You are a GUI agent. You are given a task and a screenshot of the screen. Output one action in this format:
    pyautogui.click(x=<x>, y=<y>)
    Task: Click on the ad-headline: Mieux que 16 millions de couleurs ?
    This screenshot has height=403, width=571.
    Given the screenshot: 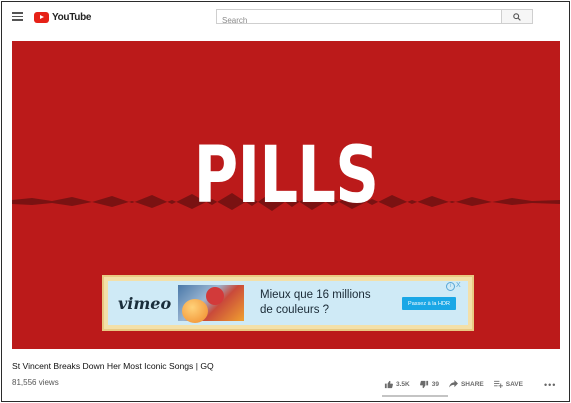 What is the action you would take?
    pyautogui.click(x=315, y=303)
    